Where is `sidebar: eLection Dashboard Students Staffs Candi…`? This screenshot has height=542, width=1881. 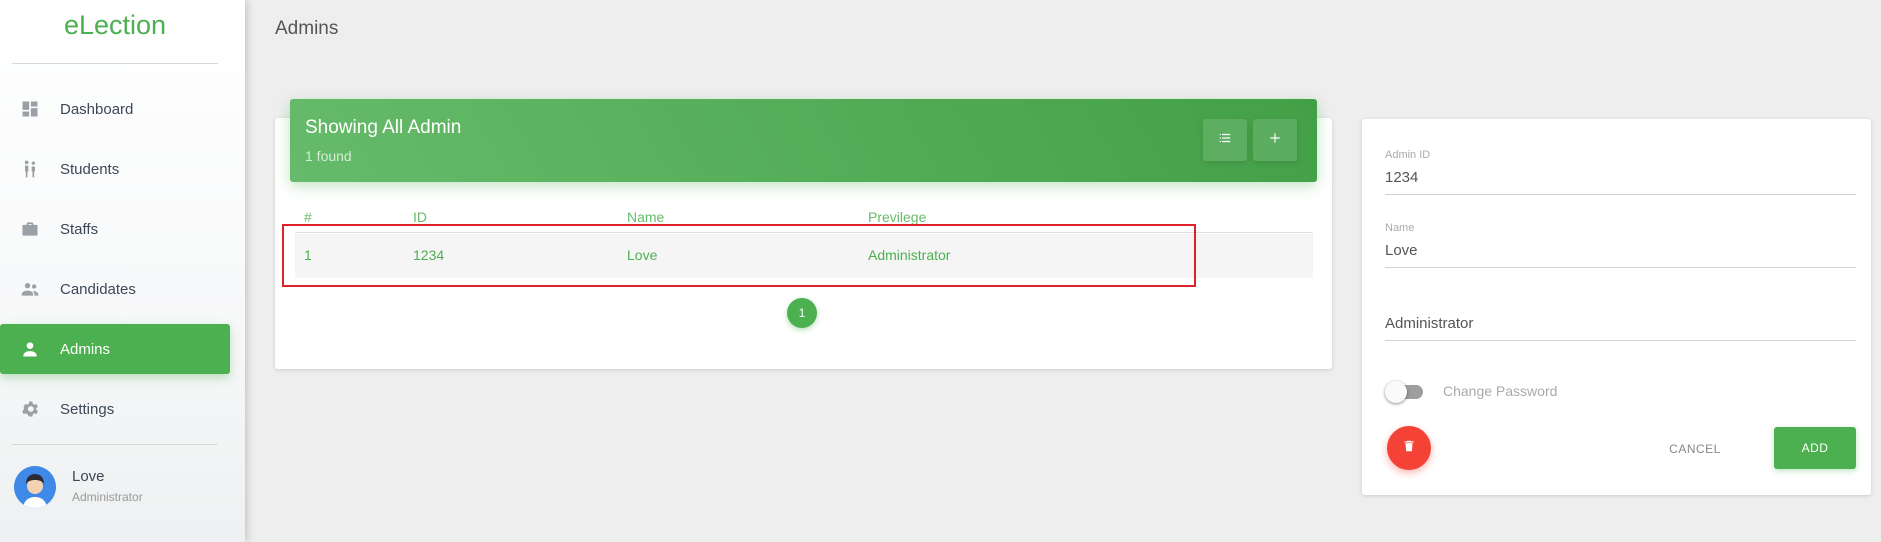 sidebar: eLection Dashboard Students Staffs Candi… is located at coordinates (122, 271).